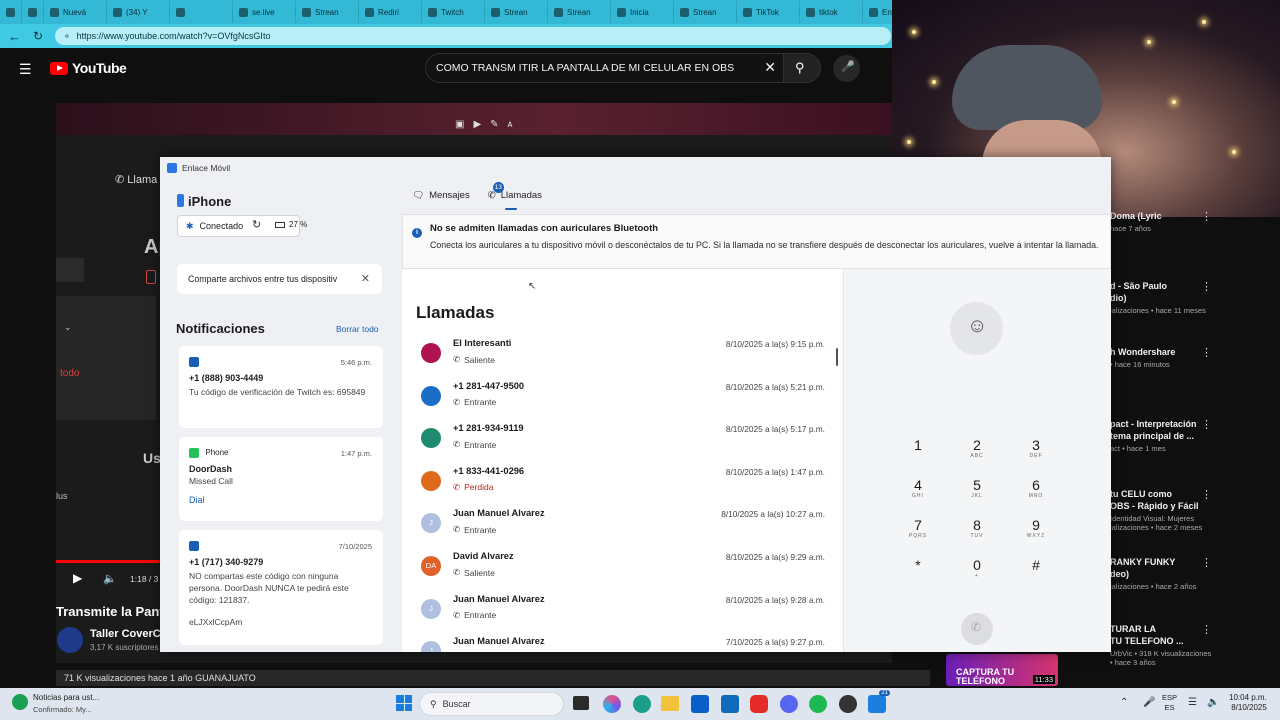  I want to click on volume-icon: 🔈, so click(110, 578).